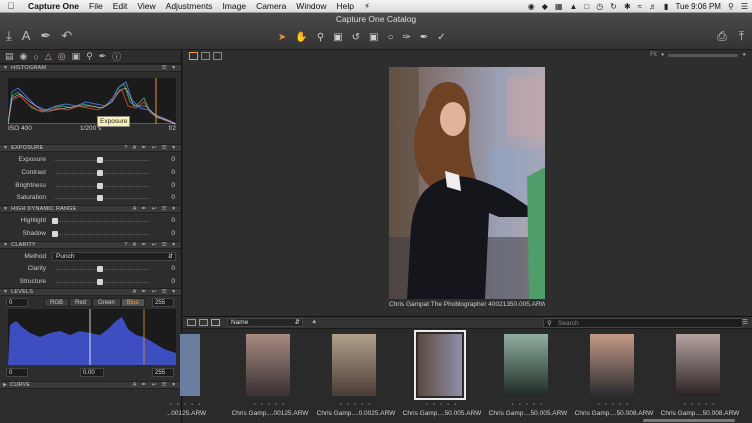 This screenshot has width=752, height=423. I want to click on local-adjustments-tab-icon: ✒, so click(103, 56).